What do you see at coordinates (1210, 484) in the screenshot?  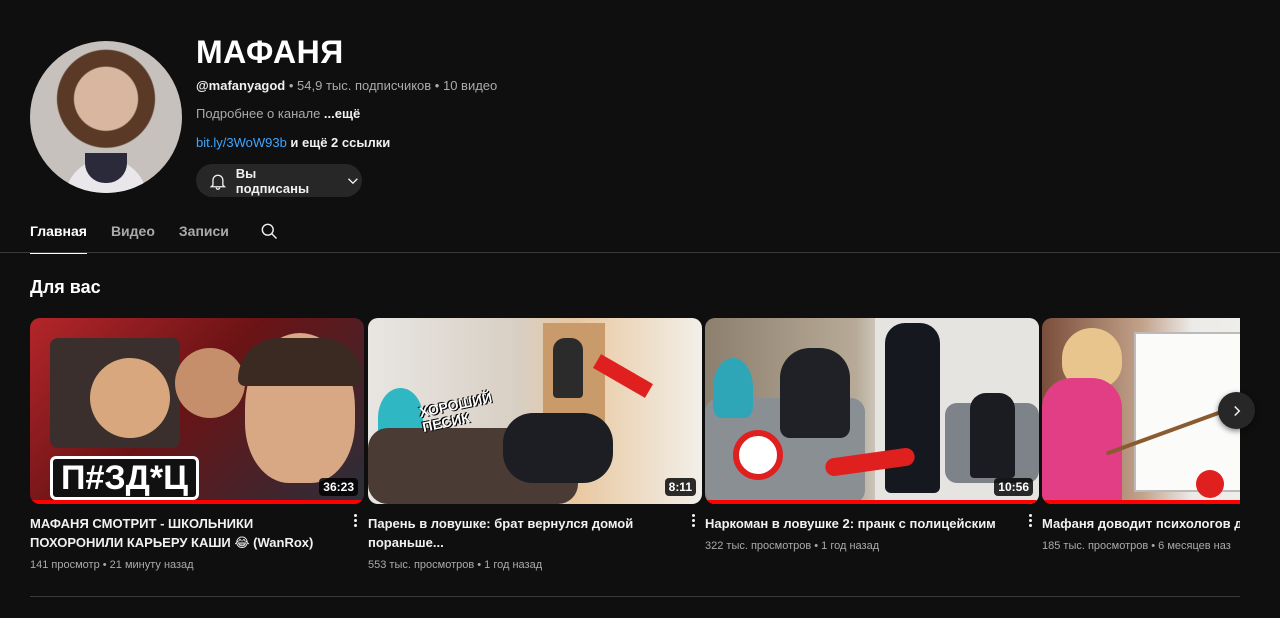 I see `call-end-icon` at bounding box center [1210, 484].